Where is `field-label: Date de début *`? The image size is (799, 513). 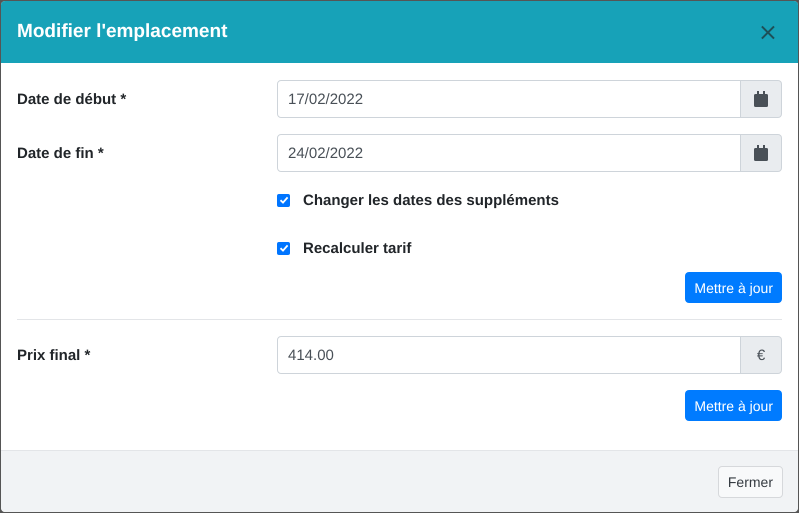
field-label: Date de début * is located at coordinates (72, 99).